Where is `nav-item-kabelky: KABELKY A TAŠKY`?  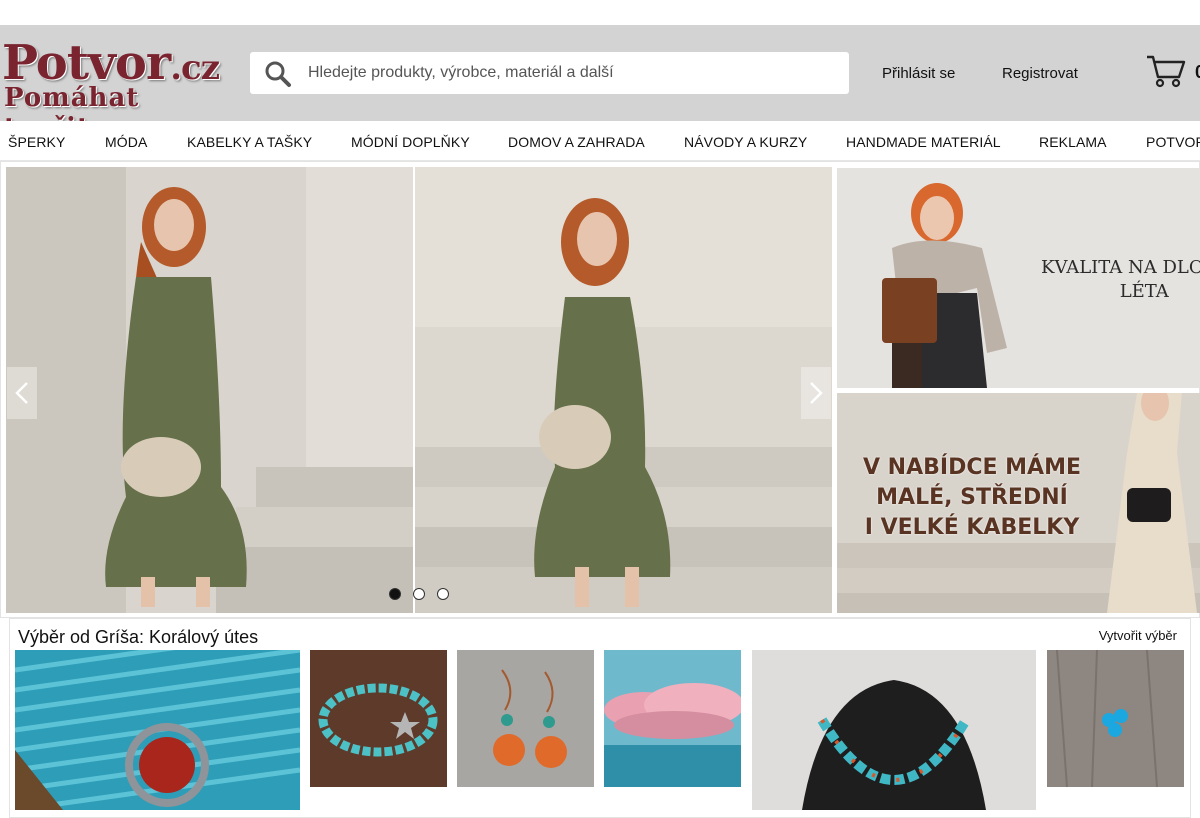 nav-item-kabelky: KABELKY A TAŠKY is located at coordinates (249, 142).